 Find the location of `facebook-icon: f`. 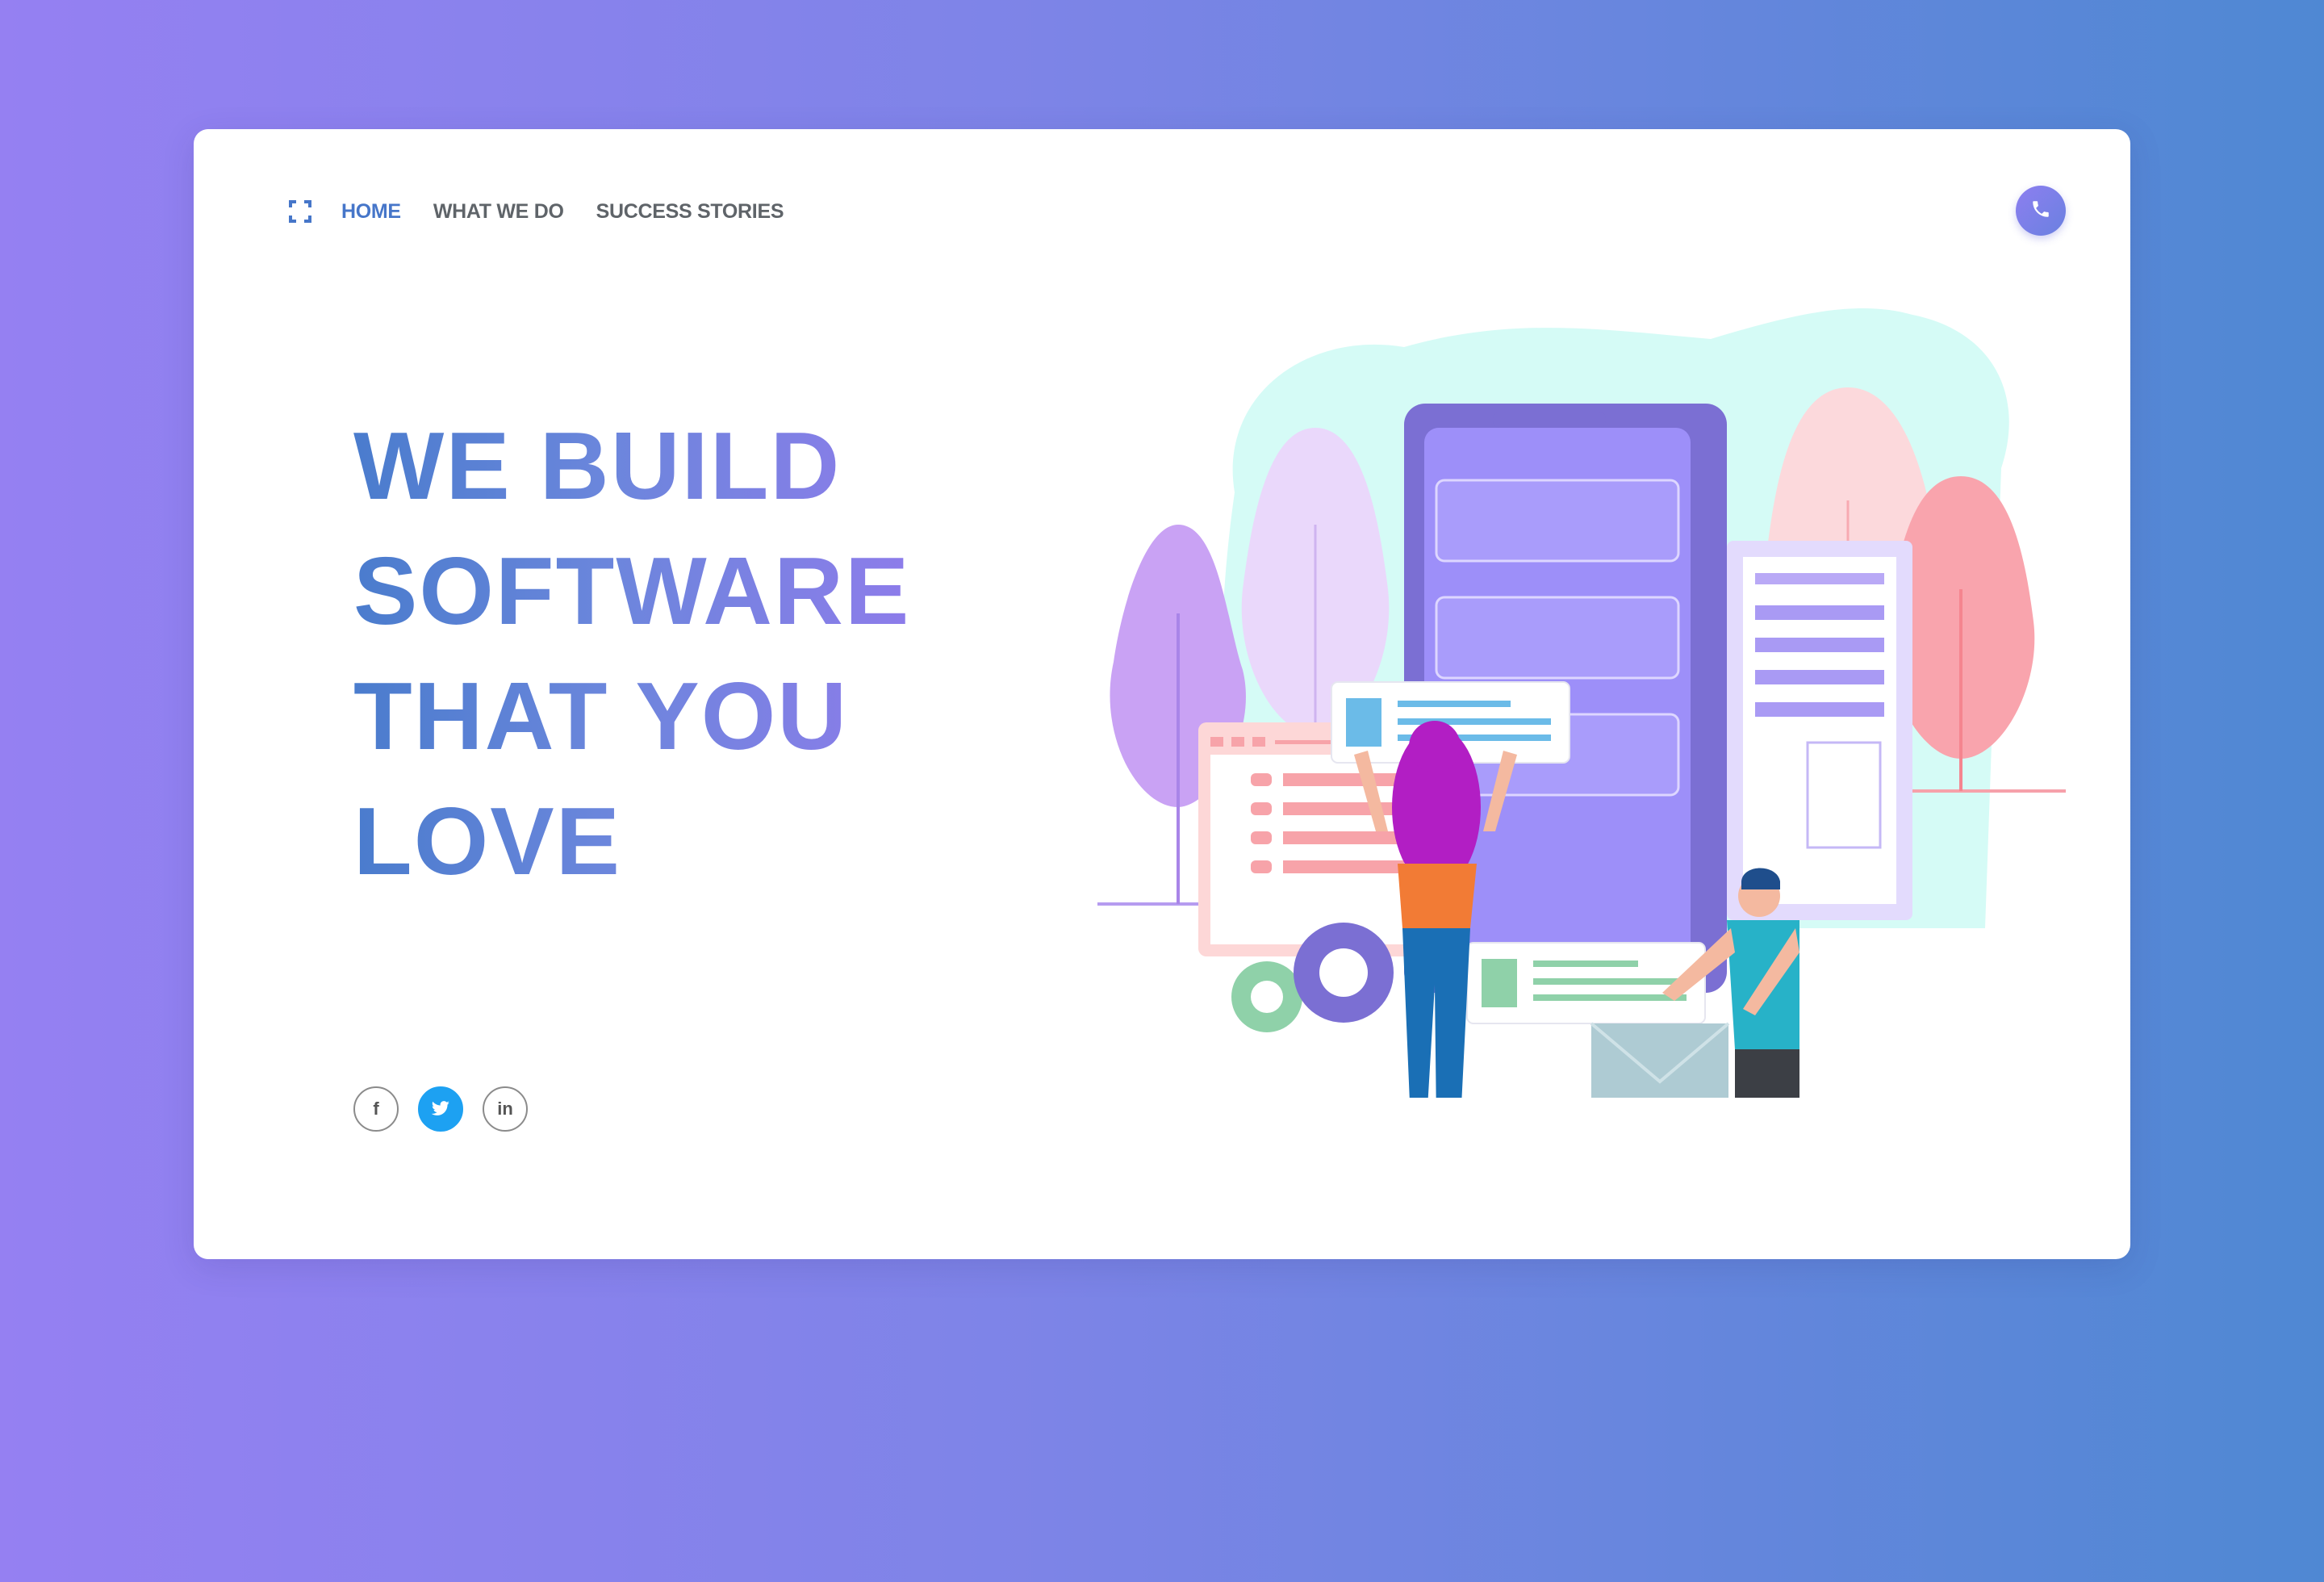

facebook-icon: f is located at coordinates (376, 1109).